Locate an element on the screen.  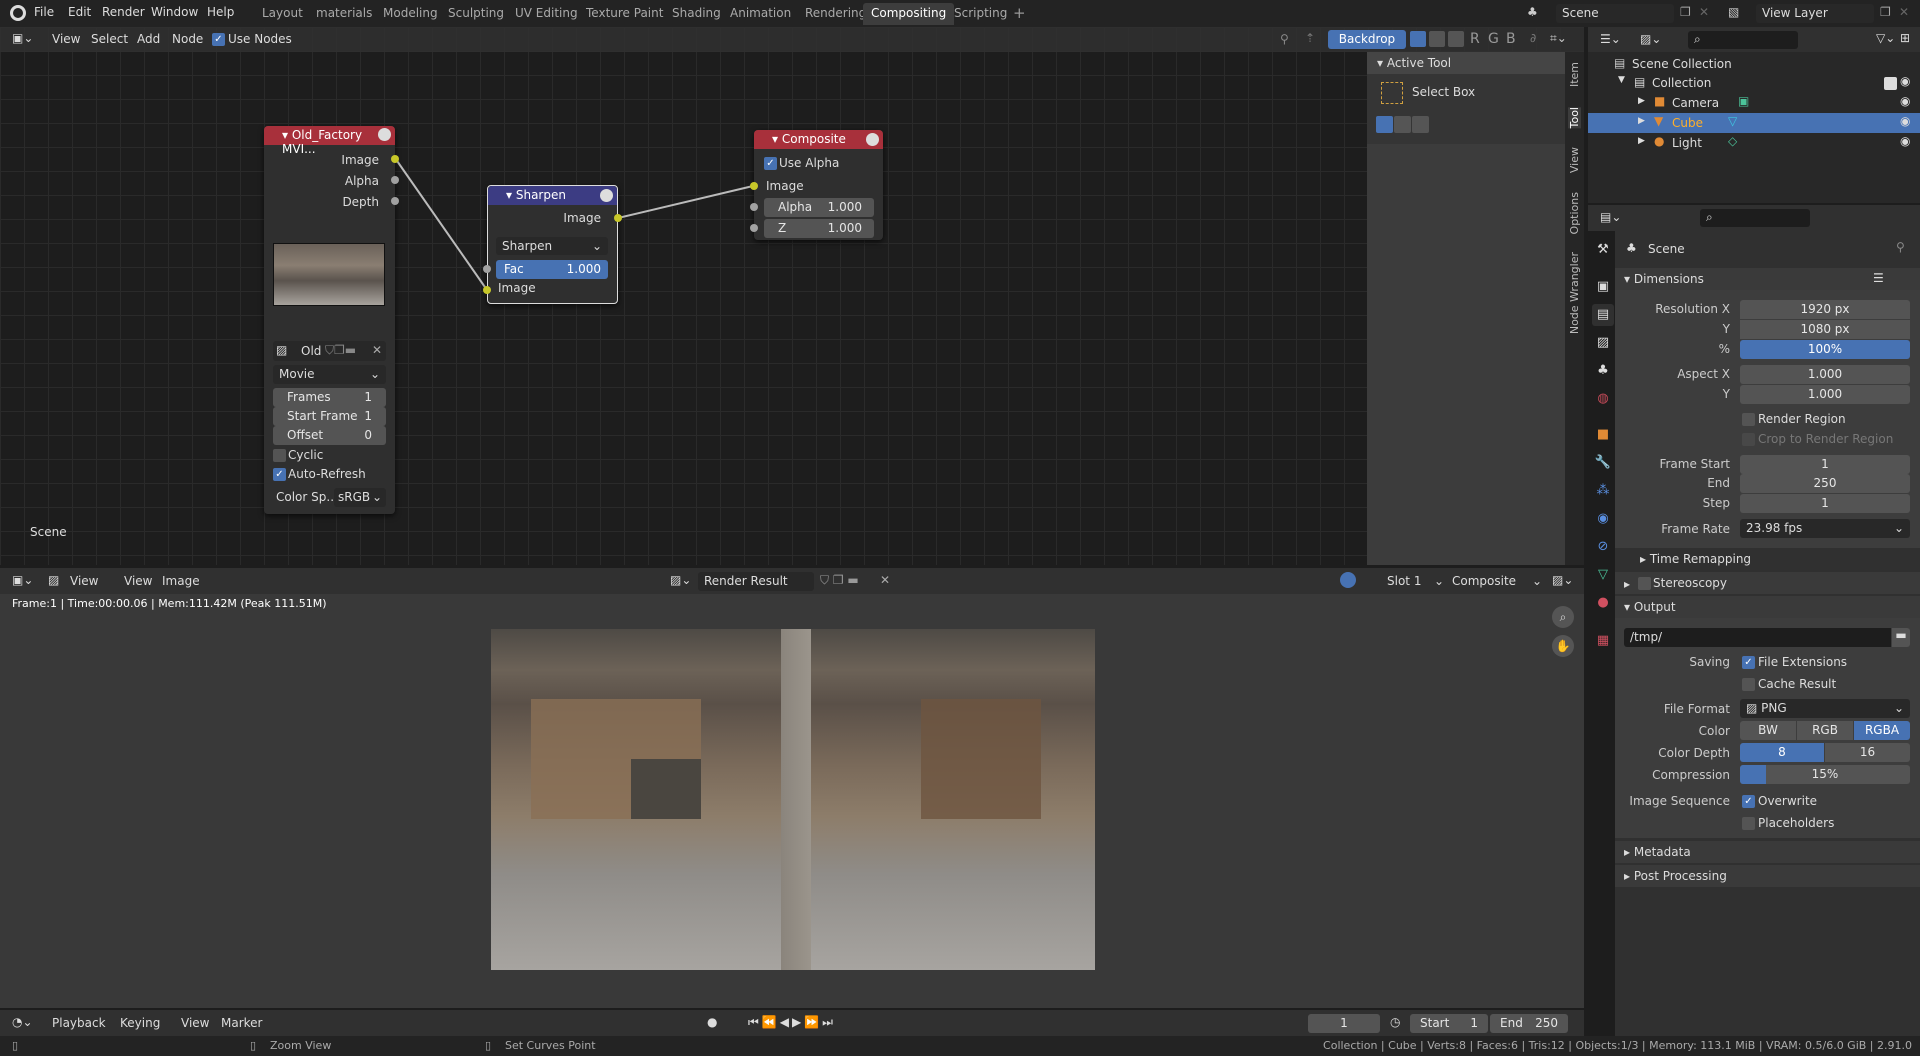
editor-type-icon: ▣⌄ is located at coordinates (22, 580).